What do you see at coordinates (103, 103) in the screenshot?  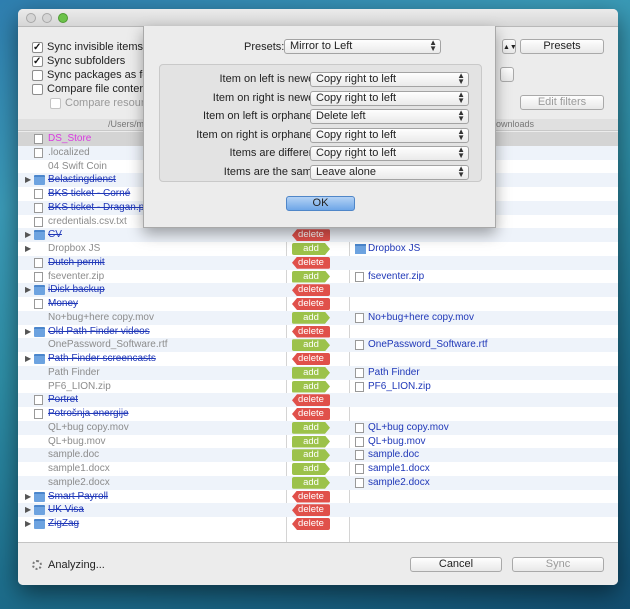 I see `compare-resource-checkbox: Compare resource` at bounding box center [103, 103].